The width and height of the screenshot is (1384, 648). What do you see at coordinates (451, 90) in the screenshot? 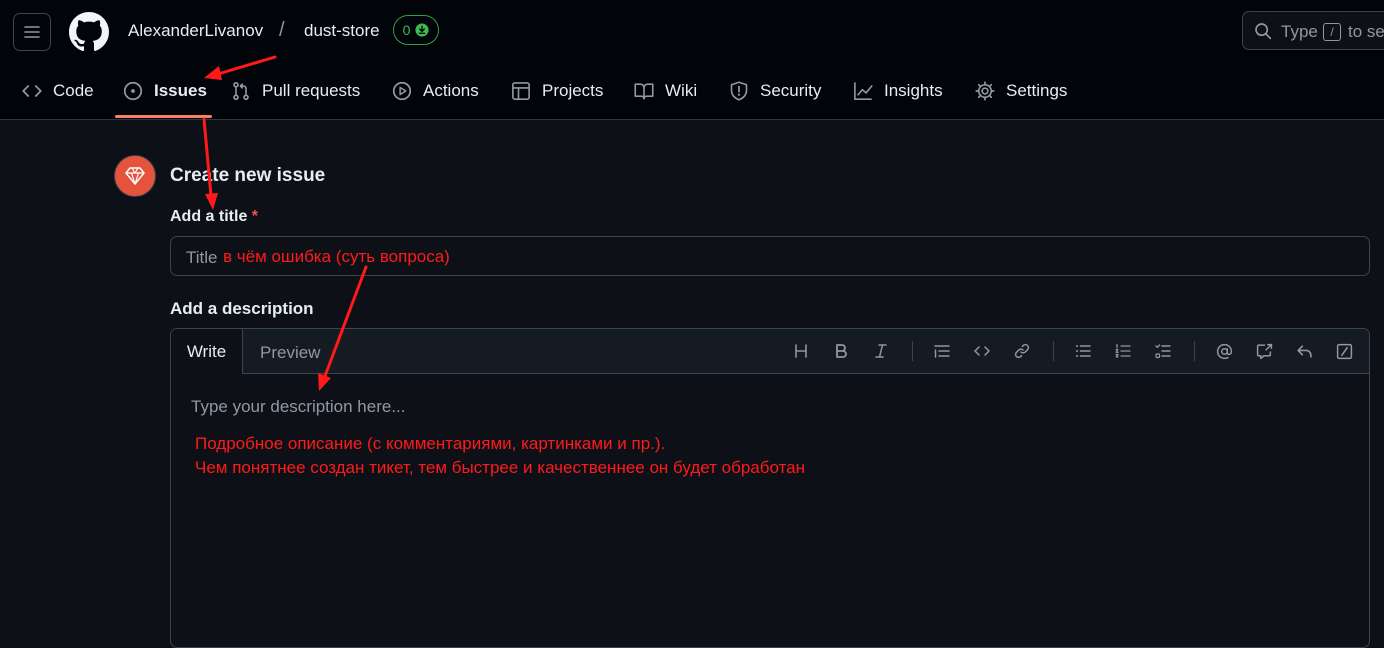
I see `tab-actions-label: Actions` at bounding box center [451, 90].